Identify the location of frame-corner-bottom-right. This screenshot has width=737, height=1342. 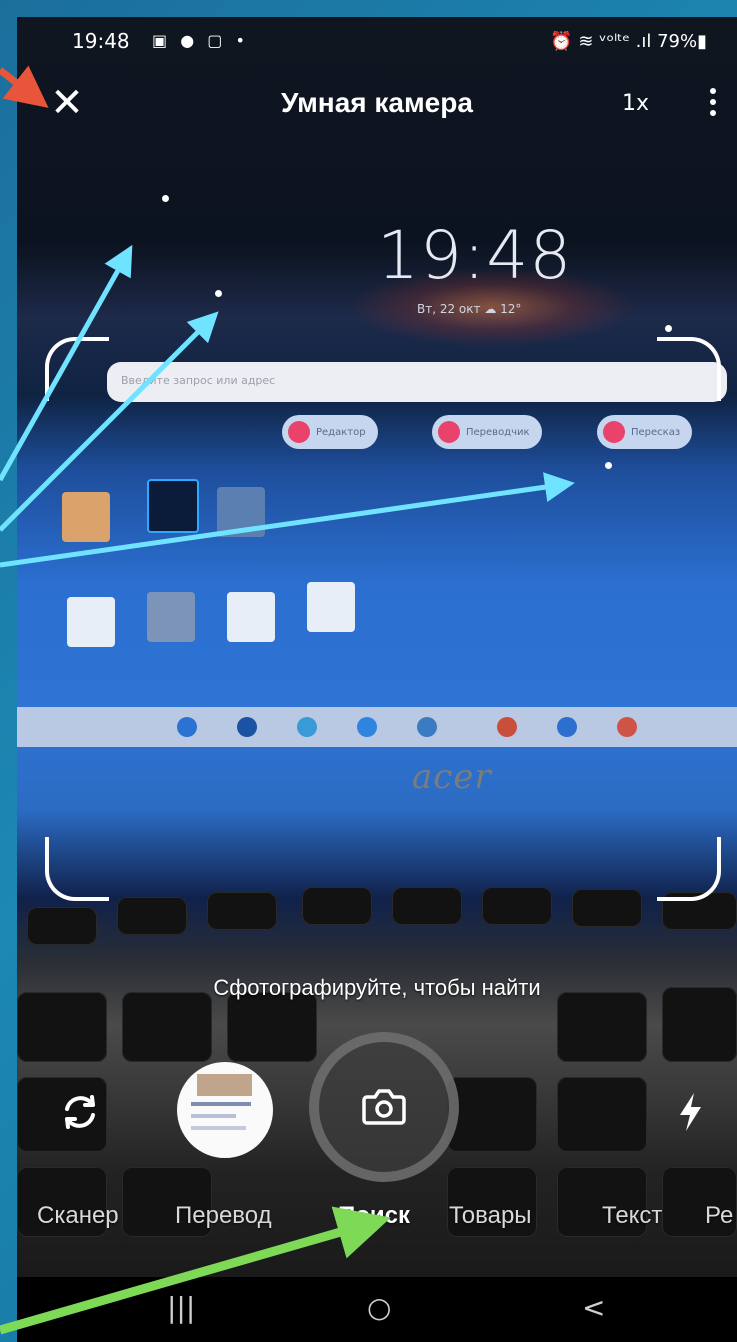
(689, 869).